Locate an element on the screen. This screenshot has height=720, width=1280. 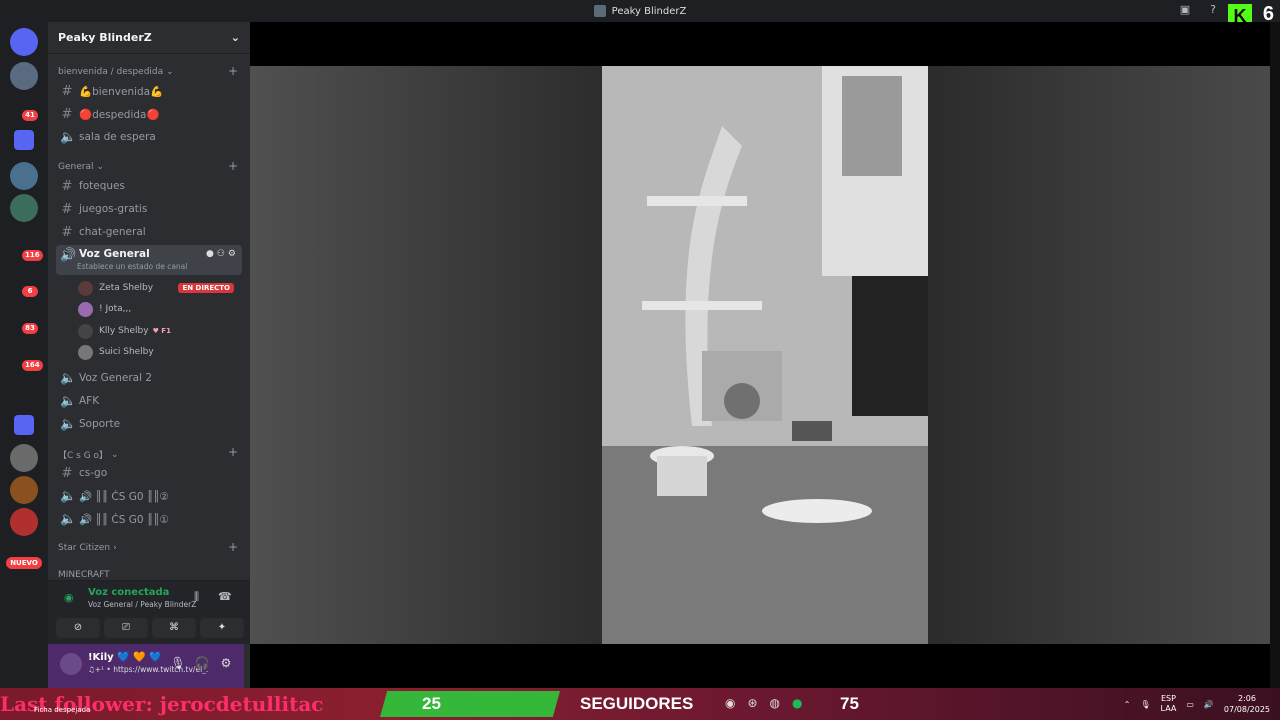
goal-current: 25 is located at coordinates (431, 703).